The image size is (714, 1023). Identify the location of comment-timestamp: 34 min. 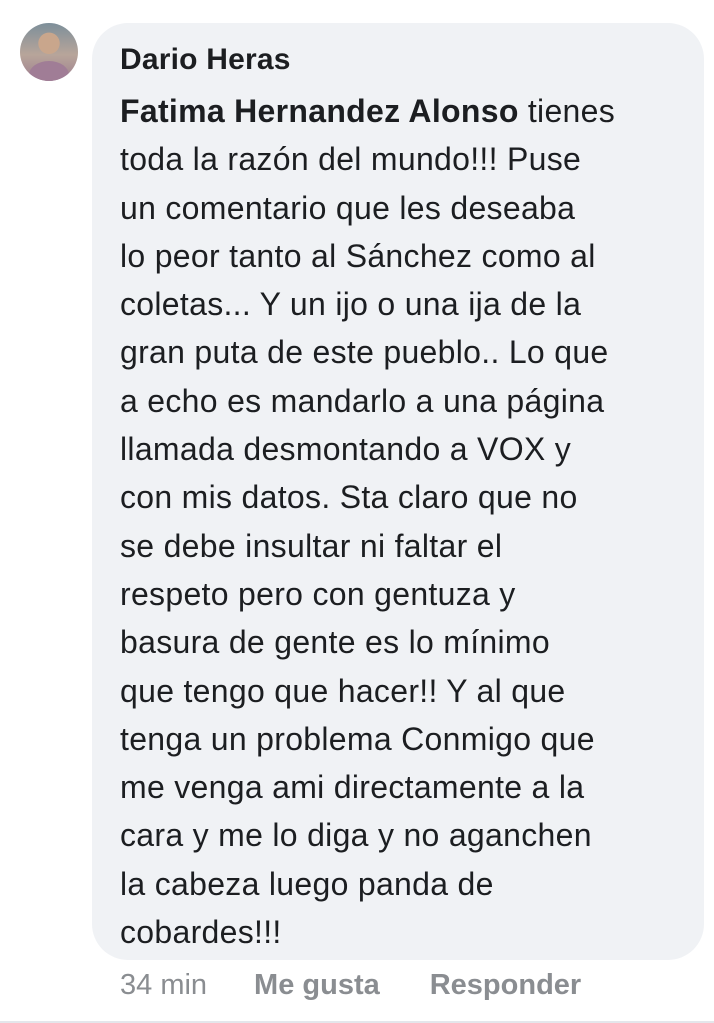
(163, 985).